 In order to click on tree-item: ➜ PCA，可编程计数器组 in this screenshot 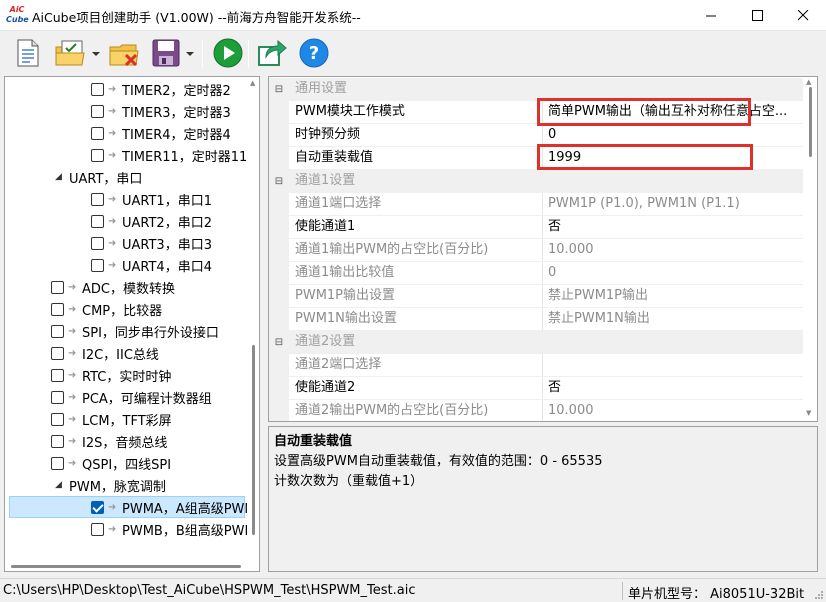, I will do `click(131, 397)`.